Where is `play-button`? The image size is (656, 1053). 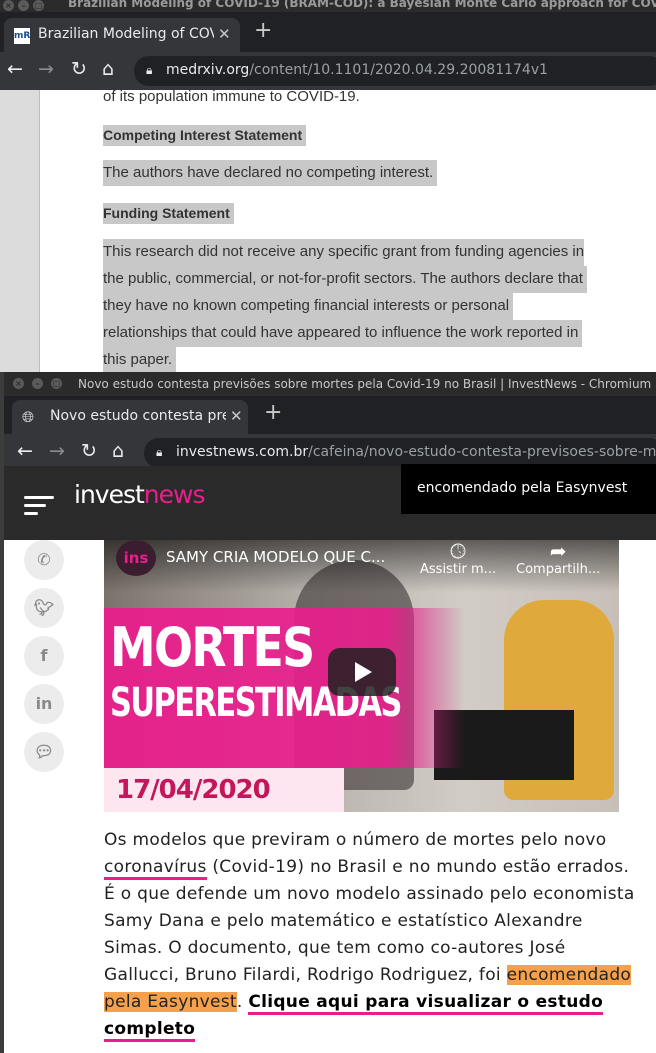 play-button is located at coordinates (362, 672).